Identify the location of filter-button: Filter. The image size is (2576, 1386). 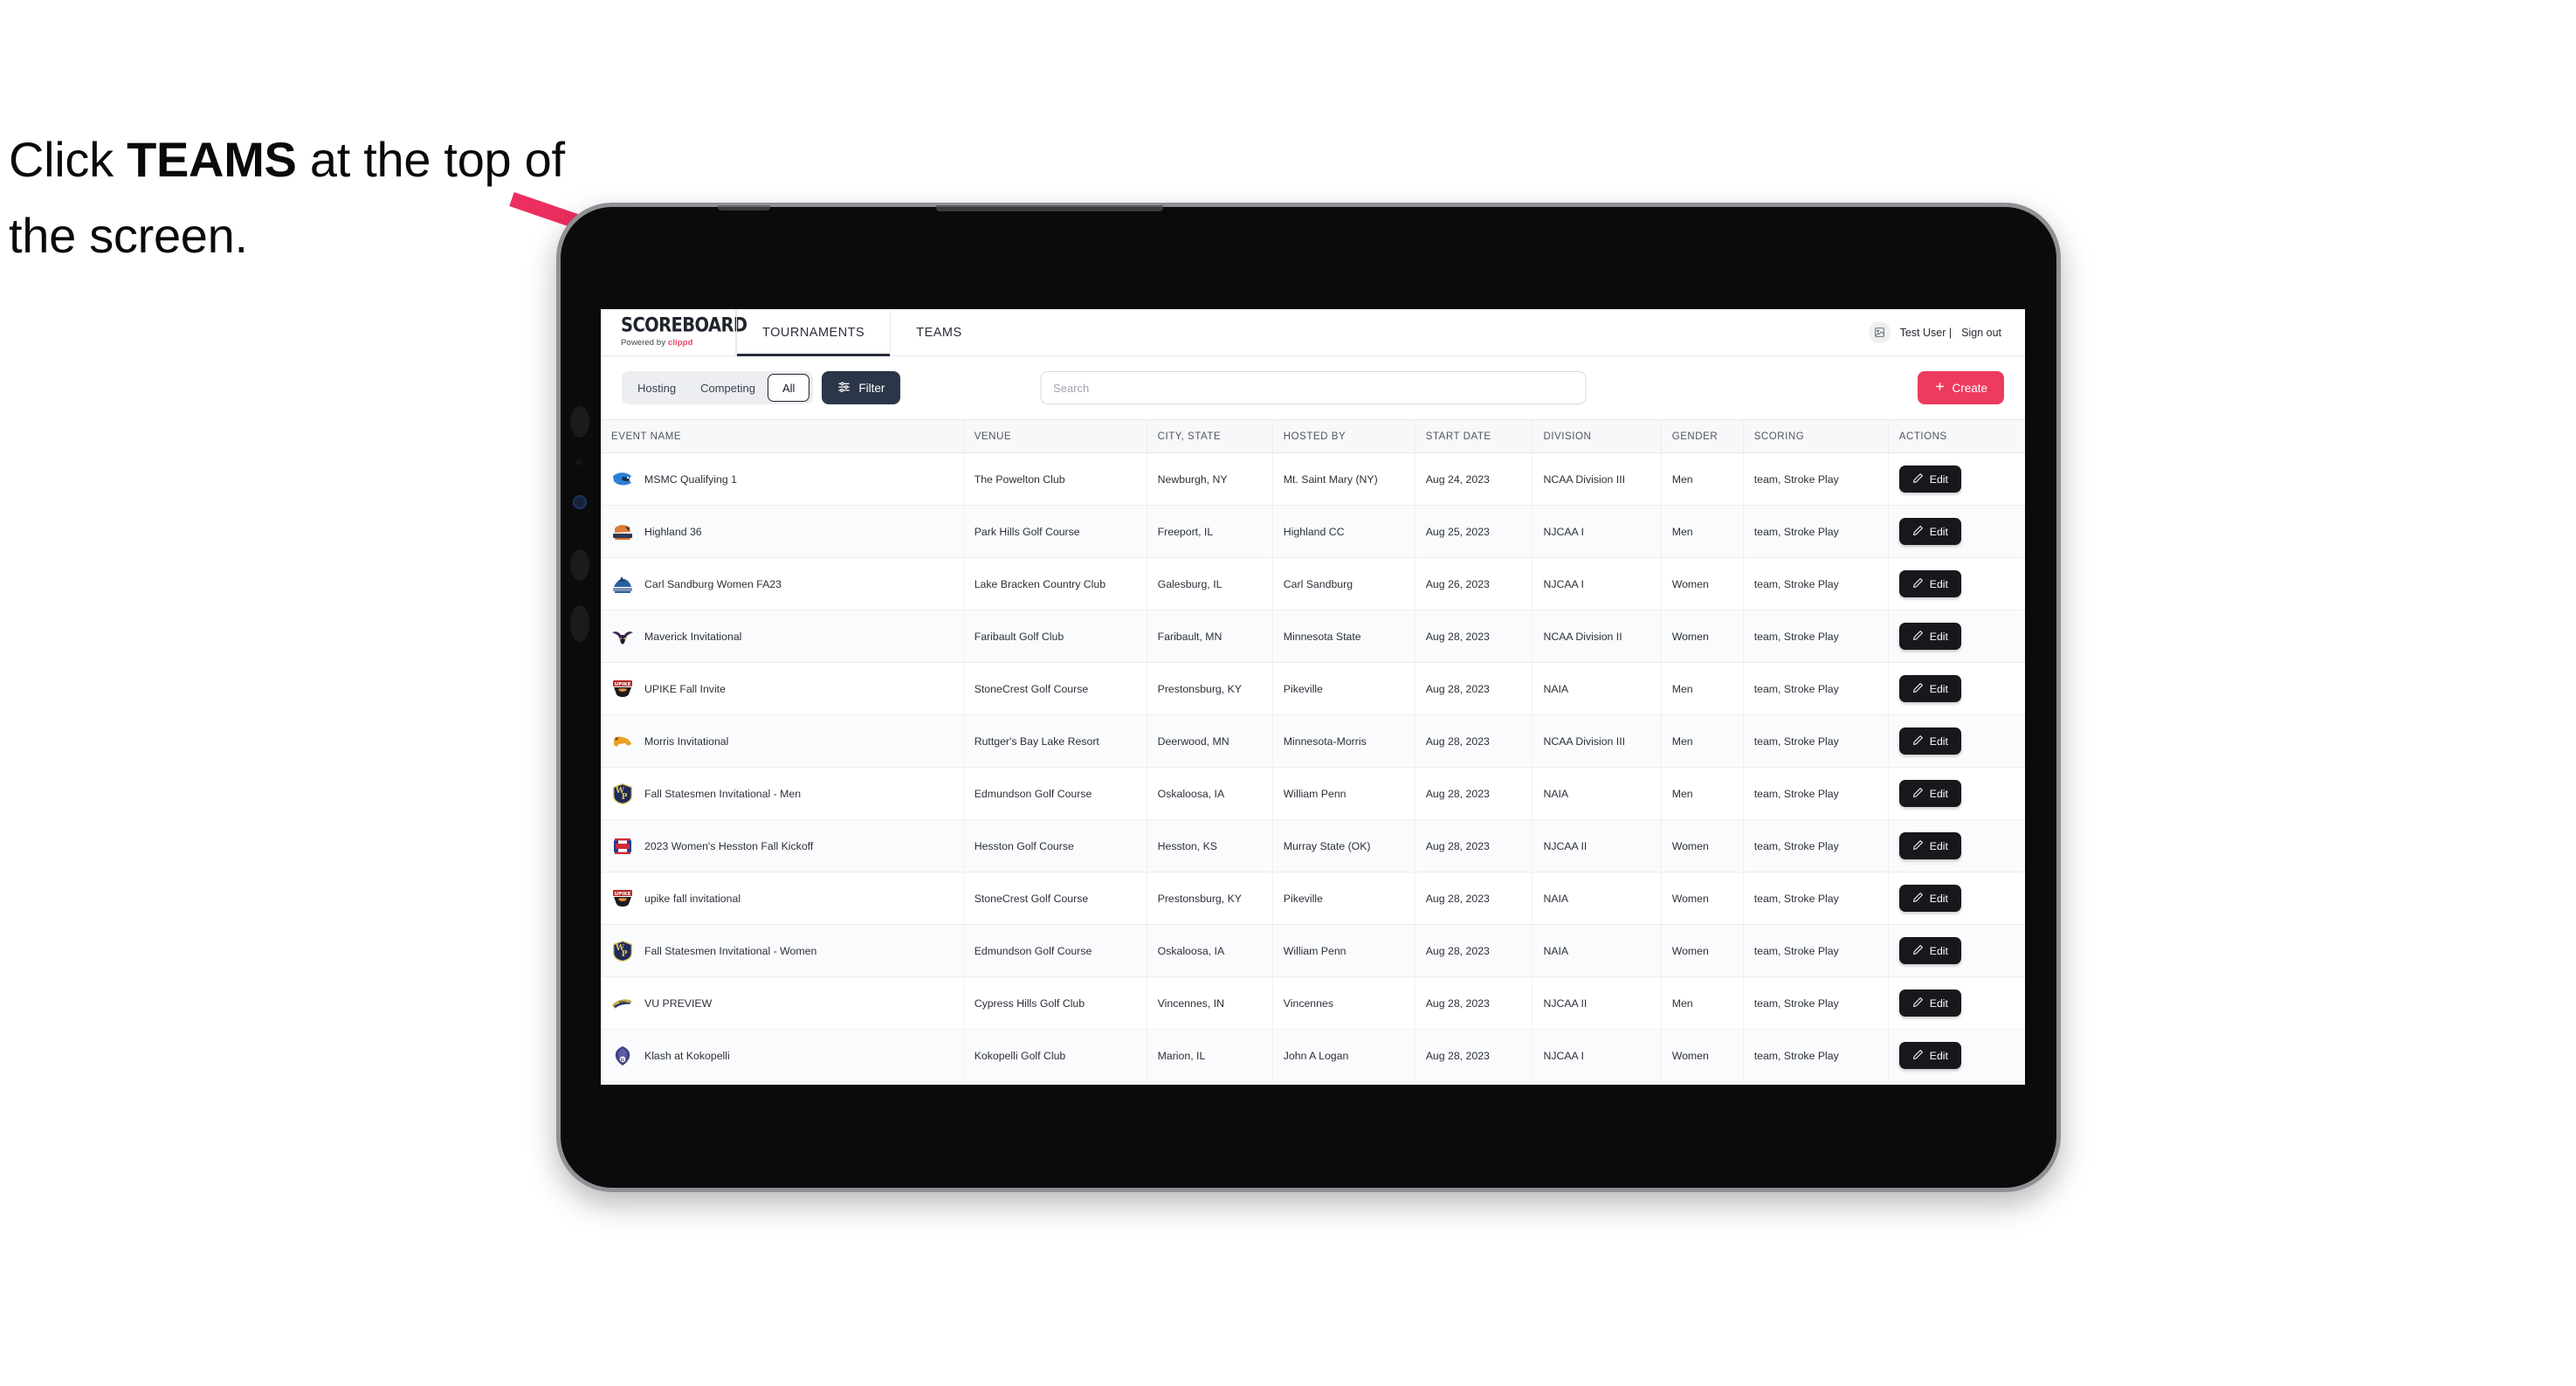
(861, 388).